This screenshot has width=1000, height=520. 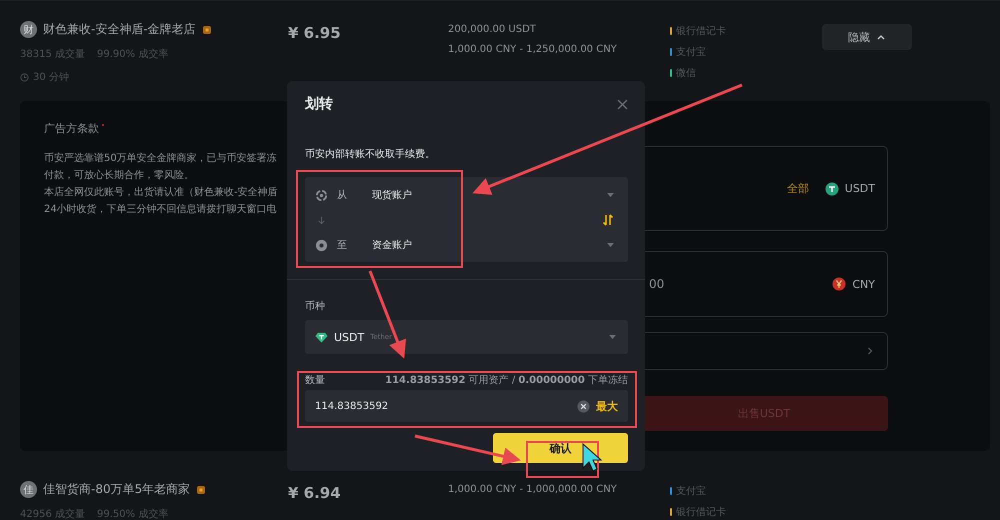 What do you see at coordinates (119, 175) in the screenshot?
I see `terms-text-line: 付款，可放心长期合作，零风险。` at bounding box center [119, 175].